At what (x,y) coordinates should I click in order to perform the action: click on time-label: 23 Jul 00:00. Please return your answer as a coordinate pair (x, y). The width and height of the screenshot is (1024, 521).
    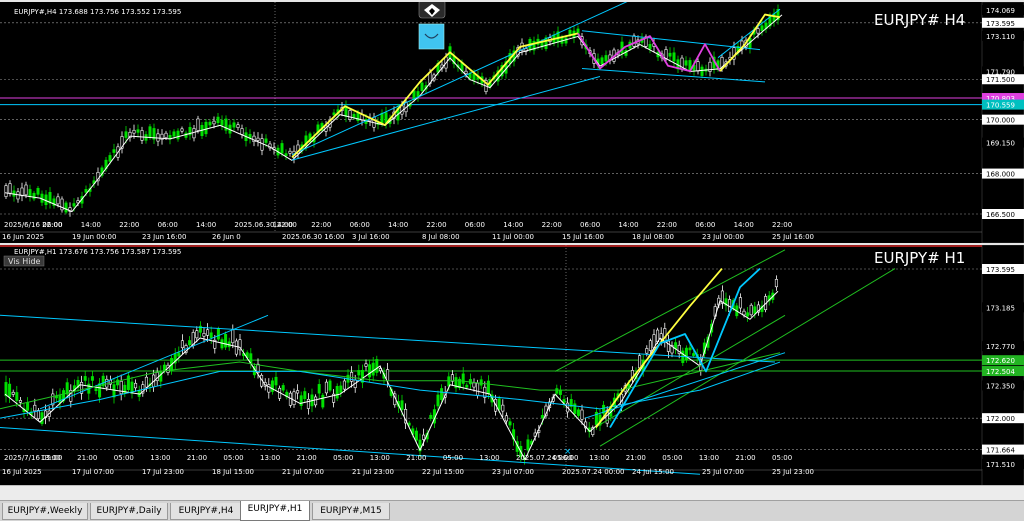
    Looking at the image, I should click on (723, 237).